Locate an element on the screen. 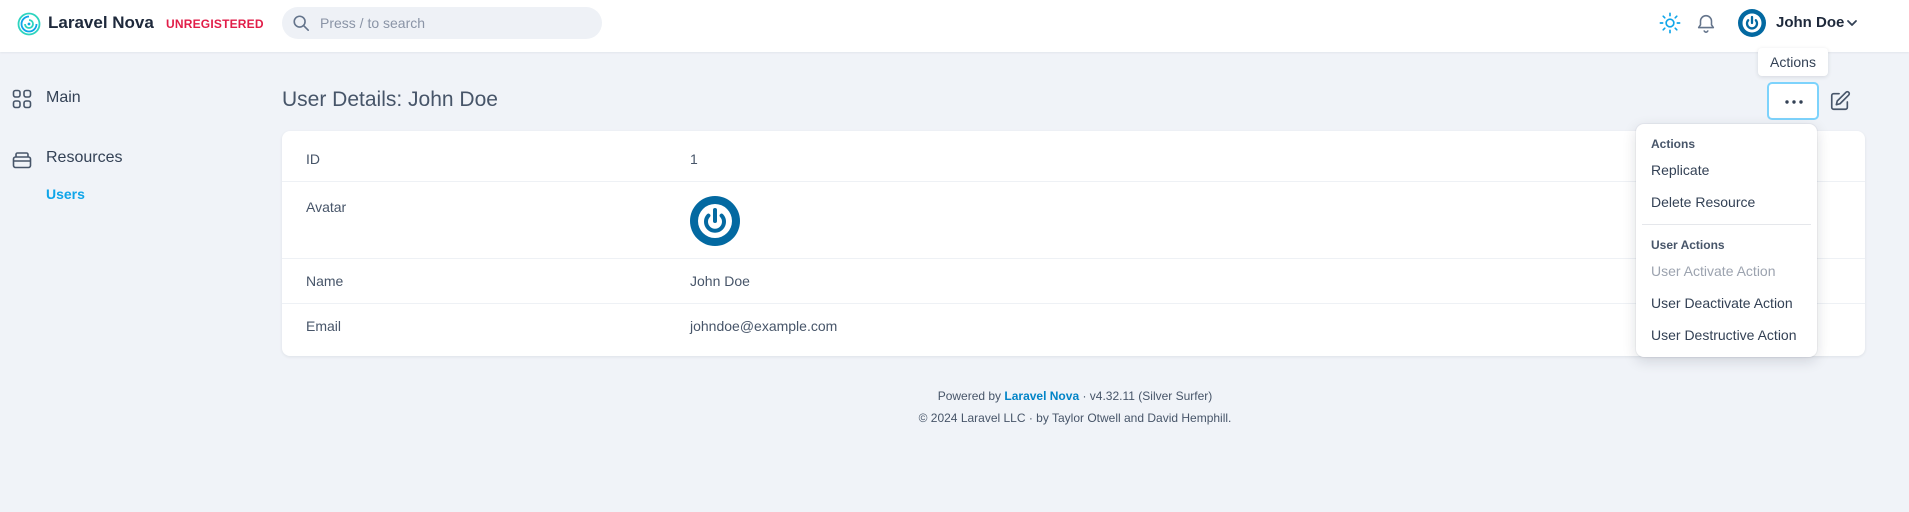 This screenshot has width=1909, height=512. field-row-email: Email johndoe@example.com is located at coordinates (1073, 330).